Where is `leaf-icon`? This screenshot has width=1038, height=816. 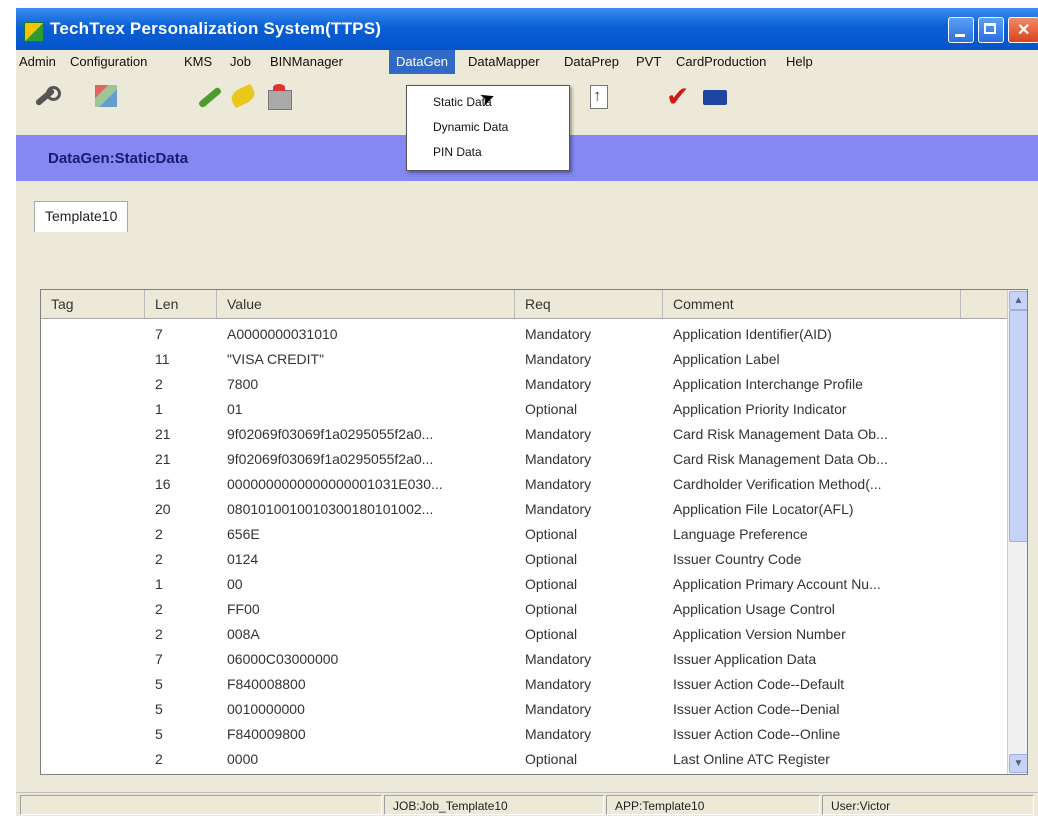
leaf-icon is located at coordinates (243, 96).